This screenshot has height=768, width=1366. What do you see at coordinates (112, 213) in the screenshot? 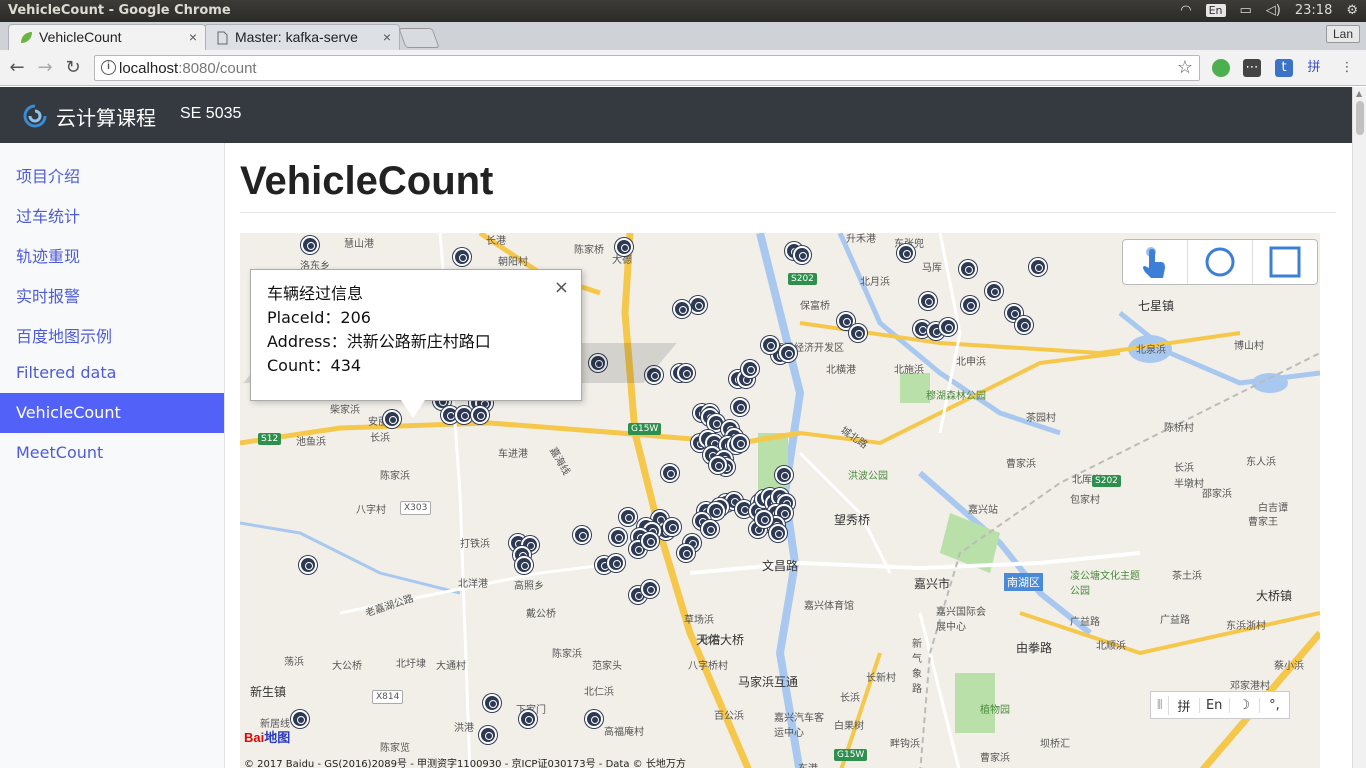
I see `sidebar-item-traffic-stats: 过车统计` at bounding box center [112, 213].